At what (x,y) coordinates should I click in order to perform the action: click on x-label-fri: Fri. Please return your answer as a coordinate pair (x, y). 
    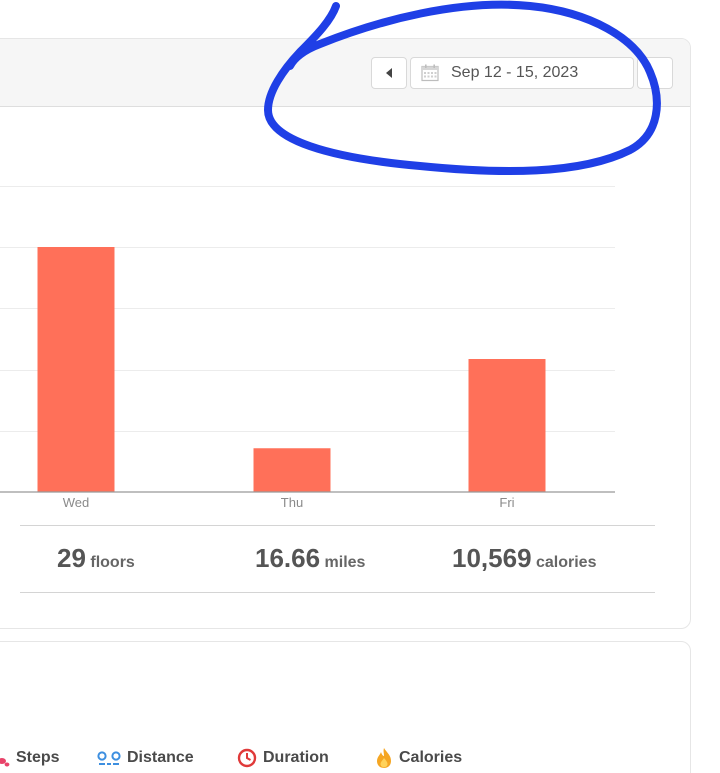
    Looking at the image, I should click on (506, 502).